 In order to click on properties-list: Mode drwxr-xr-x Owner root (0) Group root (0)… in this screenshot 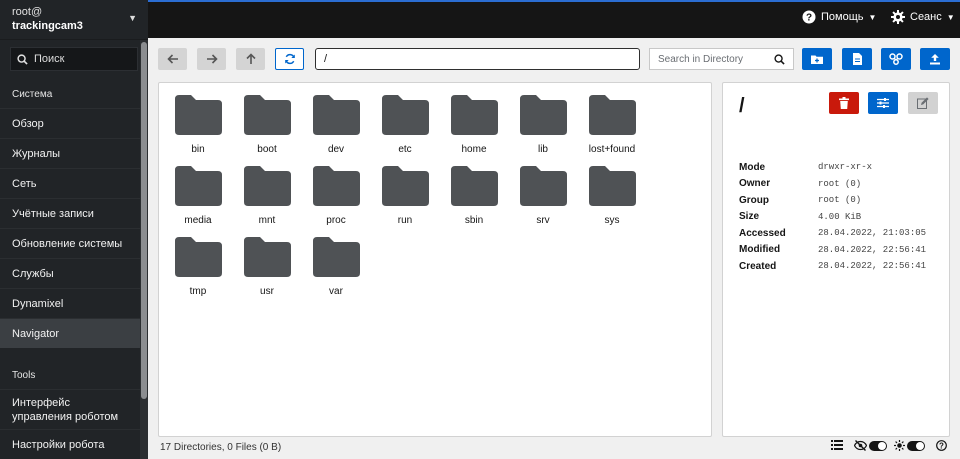, I will do `click(832, 217)`.